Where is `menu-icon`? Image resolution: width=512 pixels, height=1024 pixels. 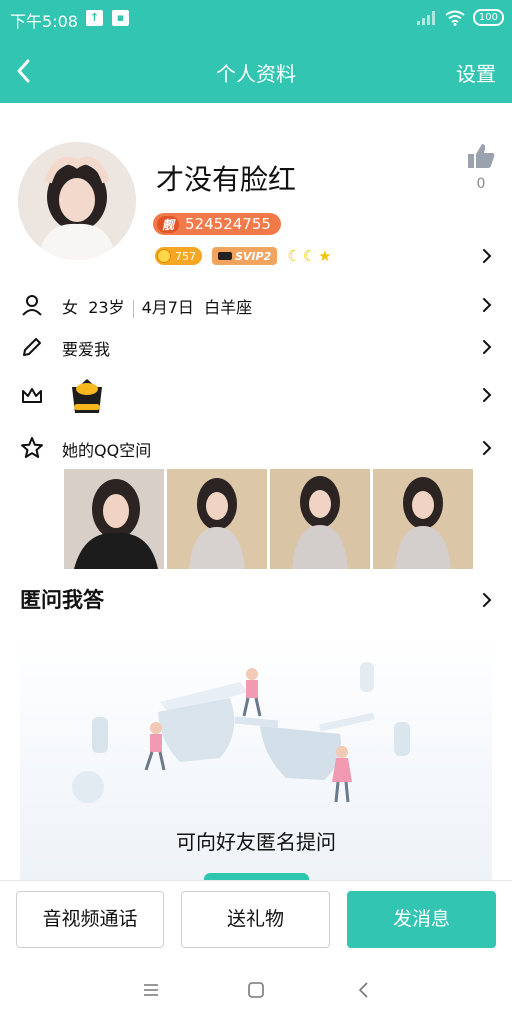 menu-icon is located at coordinates (151, 990).